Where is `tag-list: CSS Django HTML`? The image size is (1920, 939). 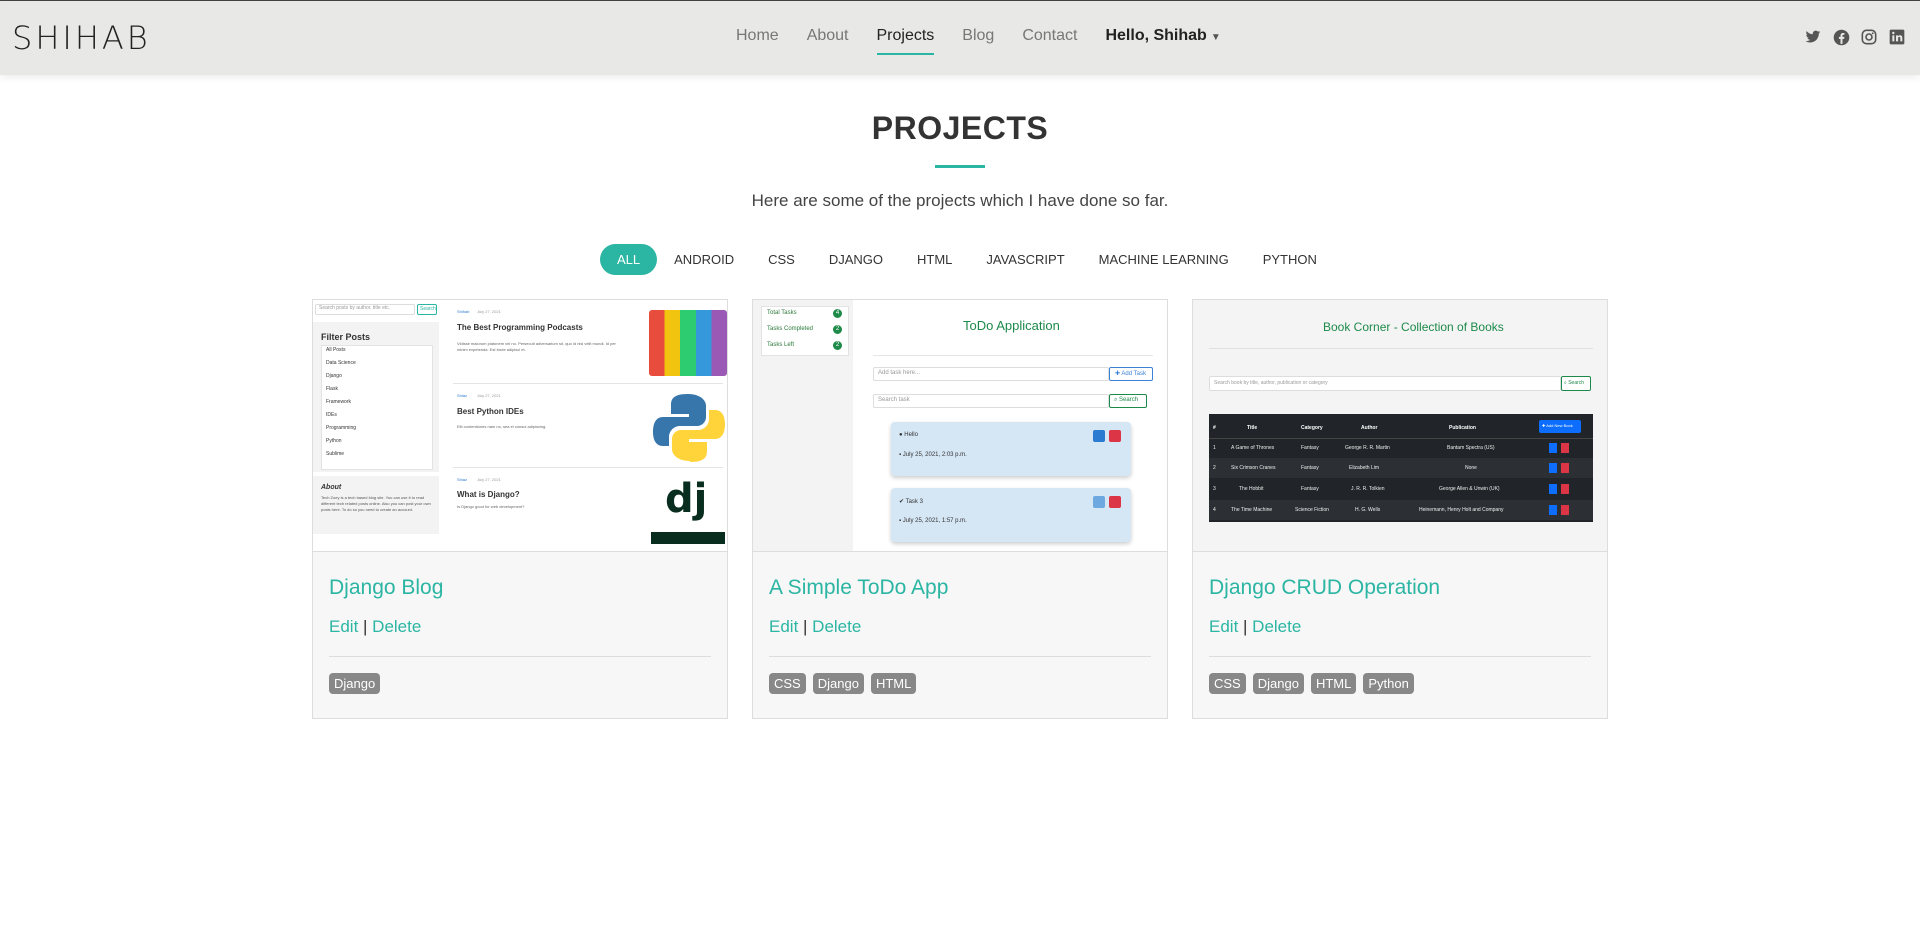
tag-list: CSS Django HTML is located at coordinates (843, 683).